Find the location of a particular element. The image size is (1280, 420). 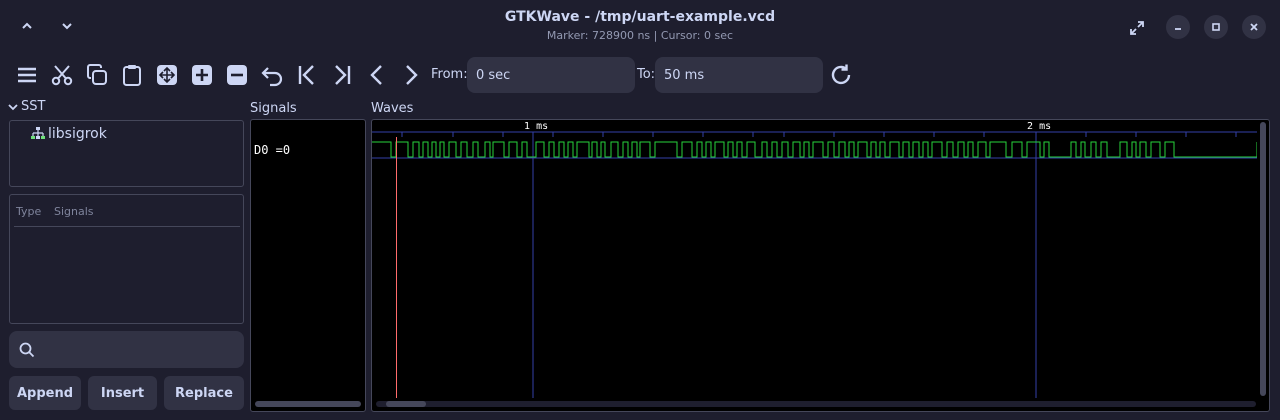

search-icon is located at coordinates (27, 350).